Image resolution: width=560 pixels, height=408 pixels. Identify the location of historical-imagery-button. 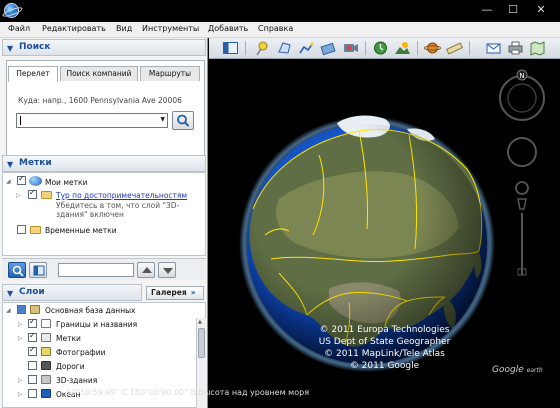
(380, 48).